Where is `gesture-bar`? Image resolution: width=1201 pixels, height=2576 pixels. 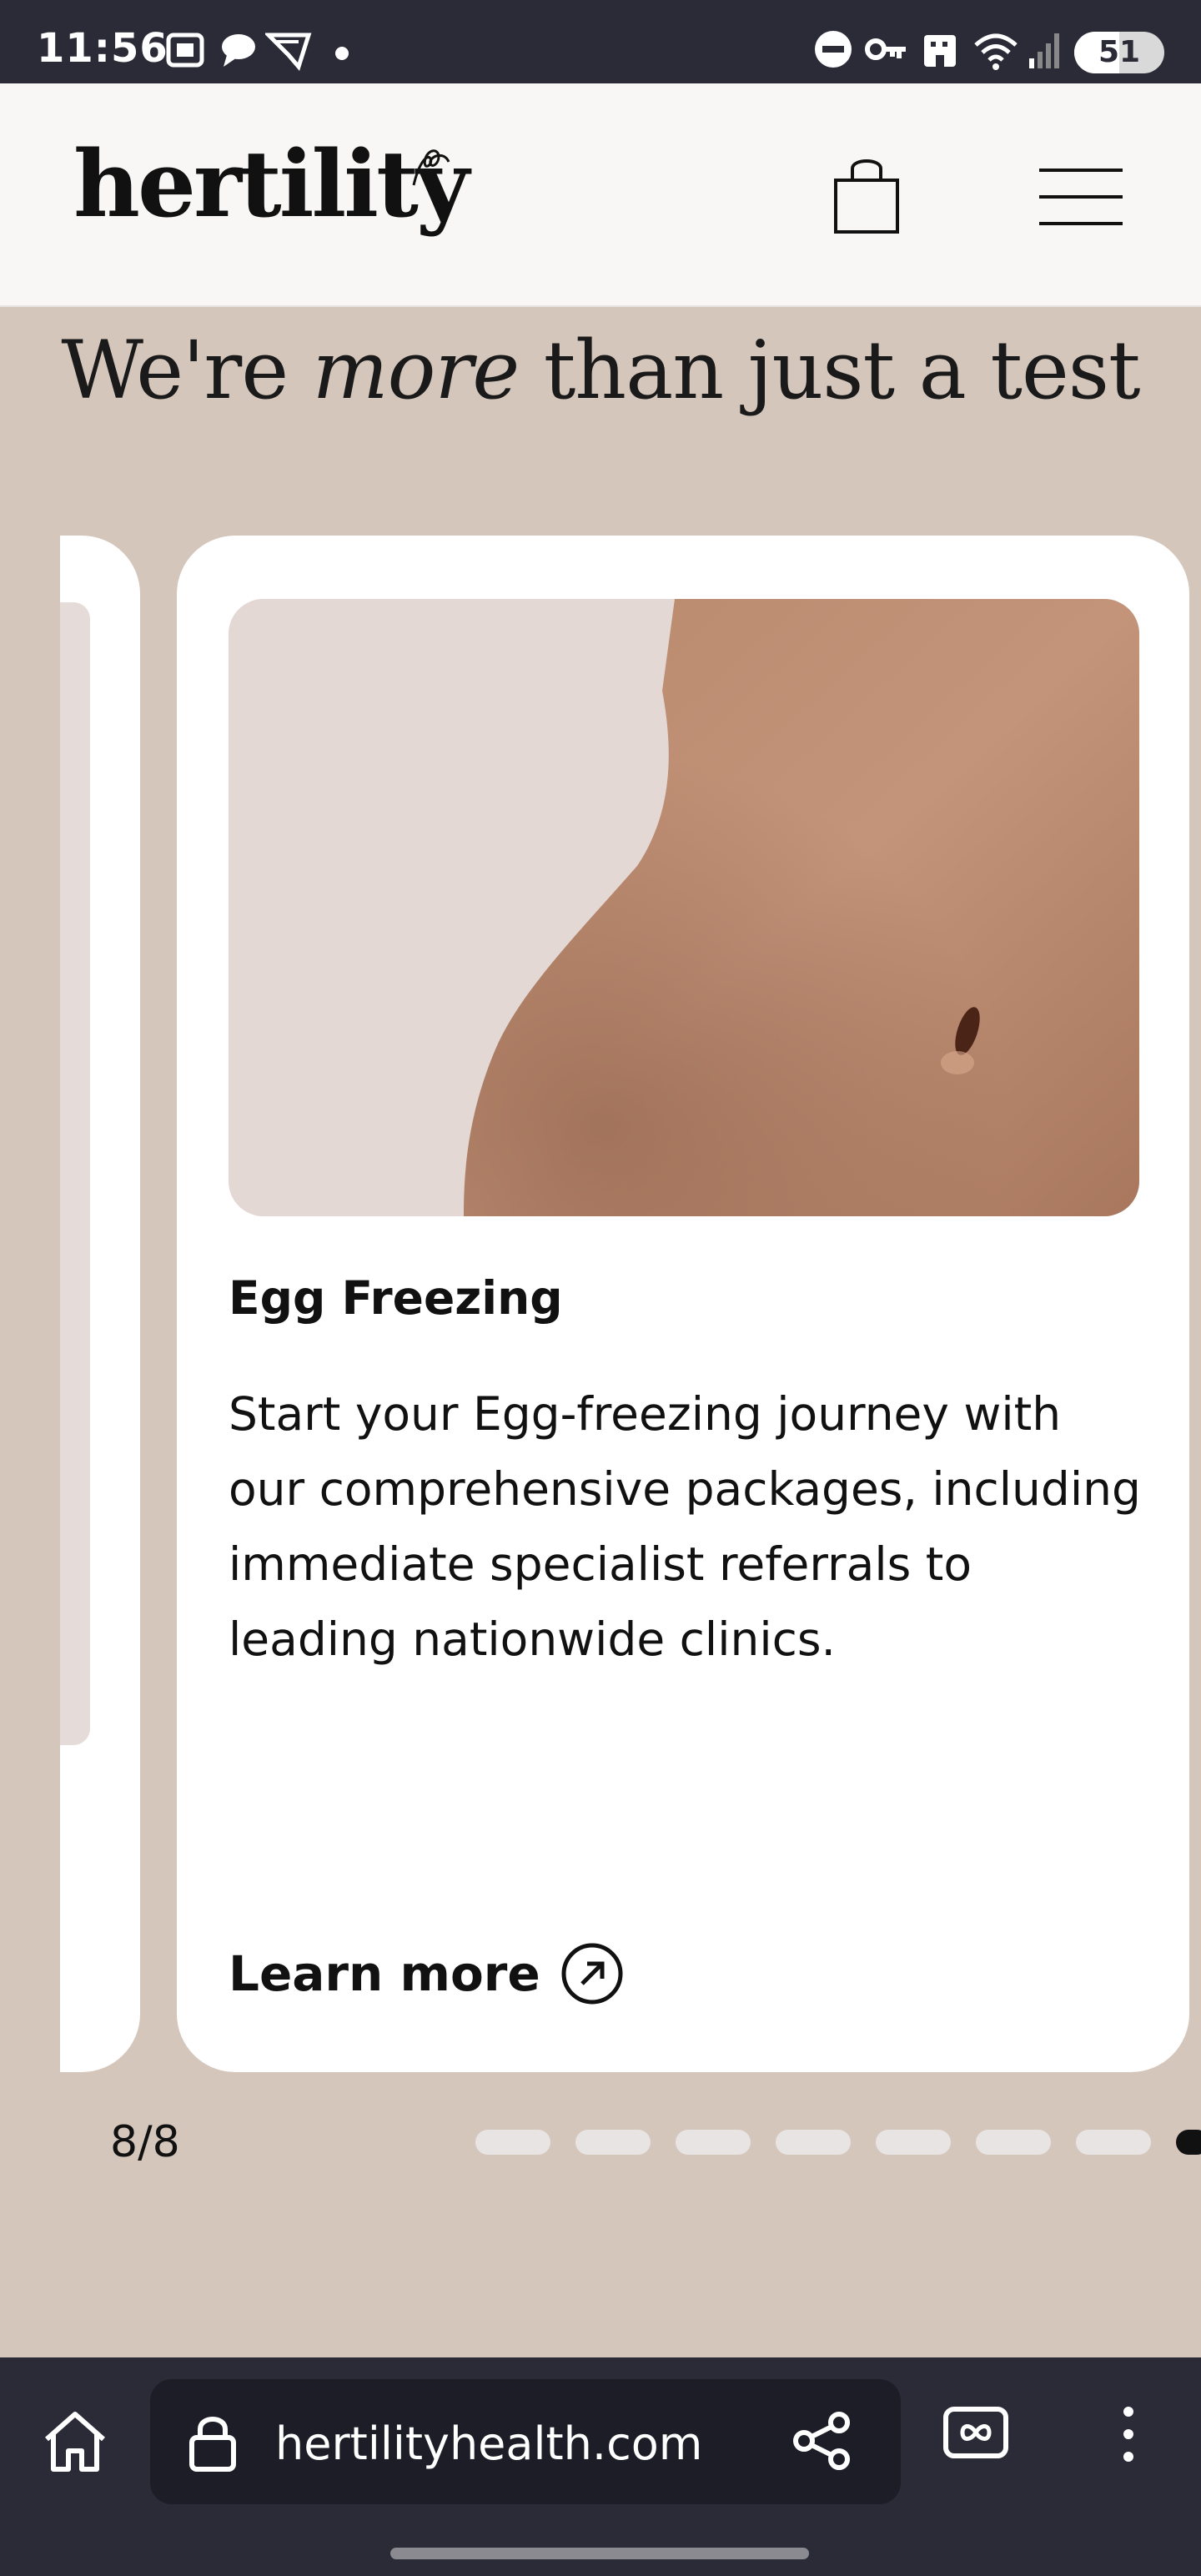
gesture-bar is located at coordinates (600, 2553).